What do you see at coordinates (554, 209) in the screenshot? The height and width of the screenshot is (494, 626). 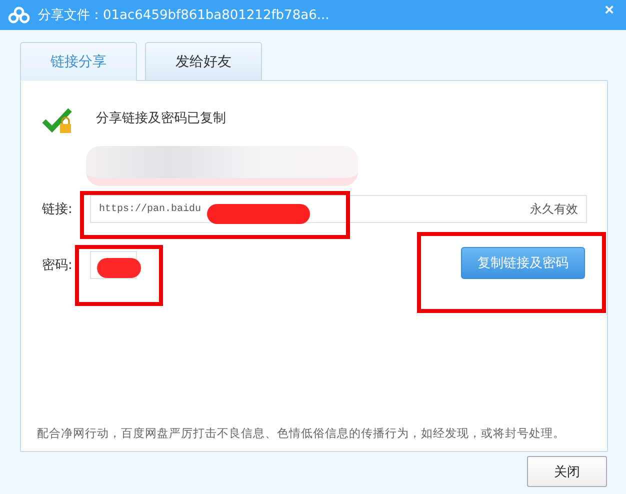 I see `validity-label: 永久有效` at bounding box center [554, 209].